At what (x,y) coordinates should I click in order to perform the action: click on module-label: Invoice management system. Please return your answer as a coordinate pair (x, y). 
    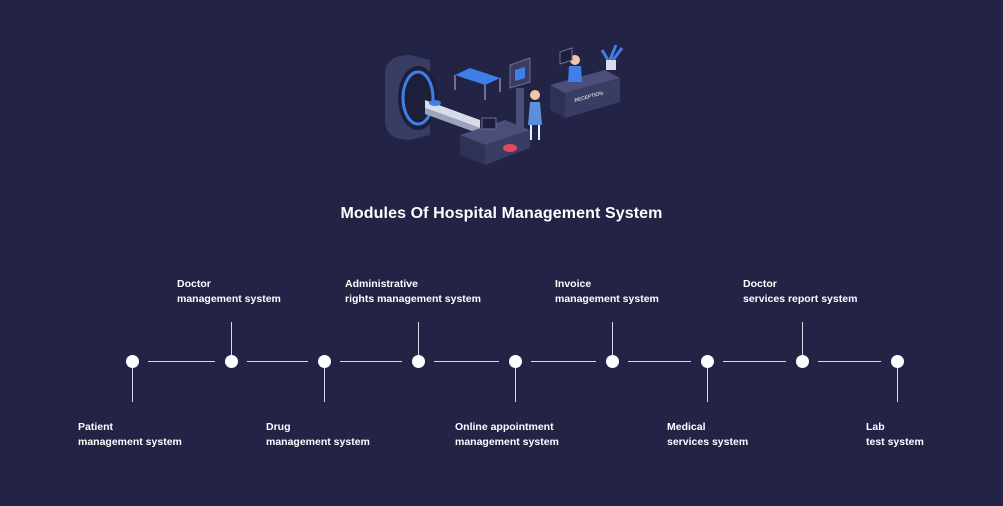
    Looking at the image, I should click on (607, 292).